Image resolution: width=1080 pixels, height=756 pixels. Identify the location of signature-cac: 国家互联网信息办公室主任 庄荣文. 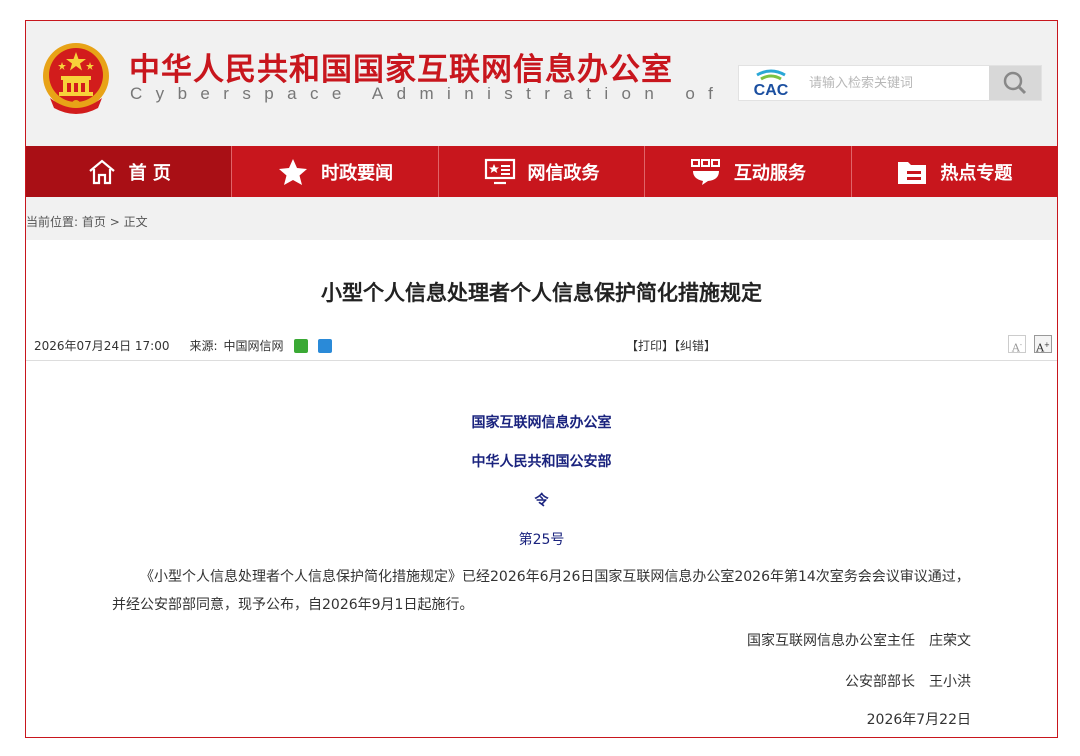
(859, 641).